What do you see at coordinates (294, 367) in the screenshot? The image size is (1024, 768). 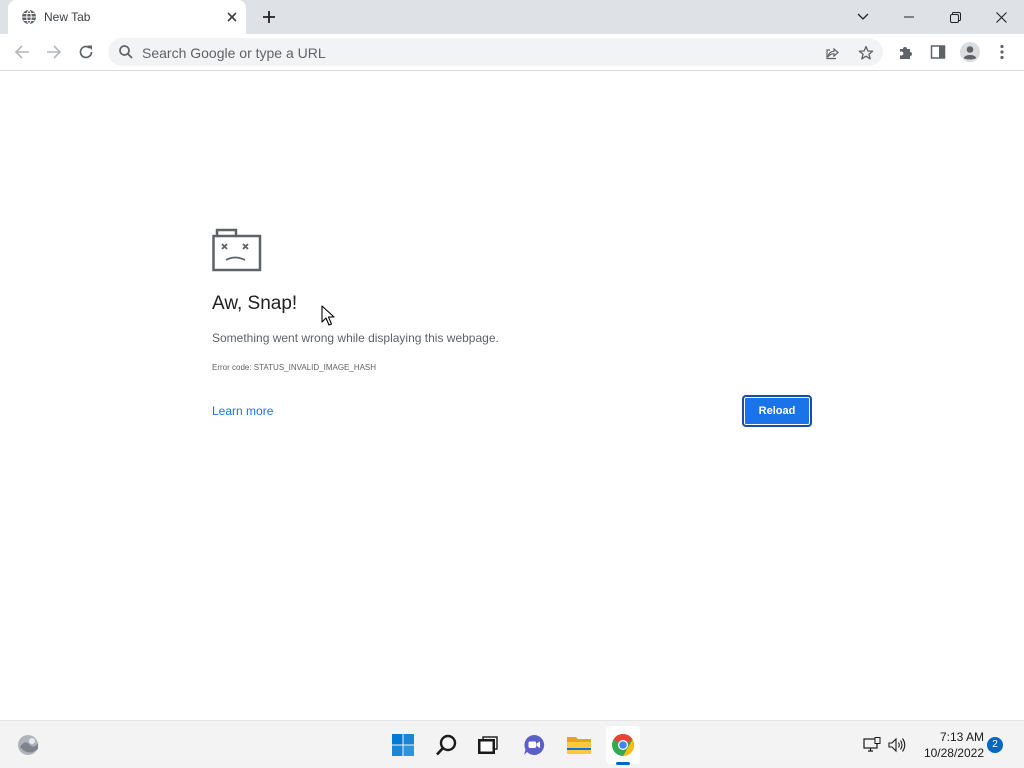 I see `error-code: Error code: STATUS_INVALID_IMAGE_HASH` at bounding box center [294, 367].